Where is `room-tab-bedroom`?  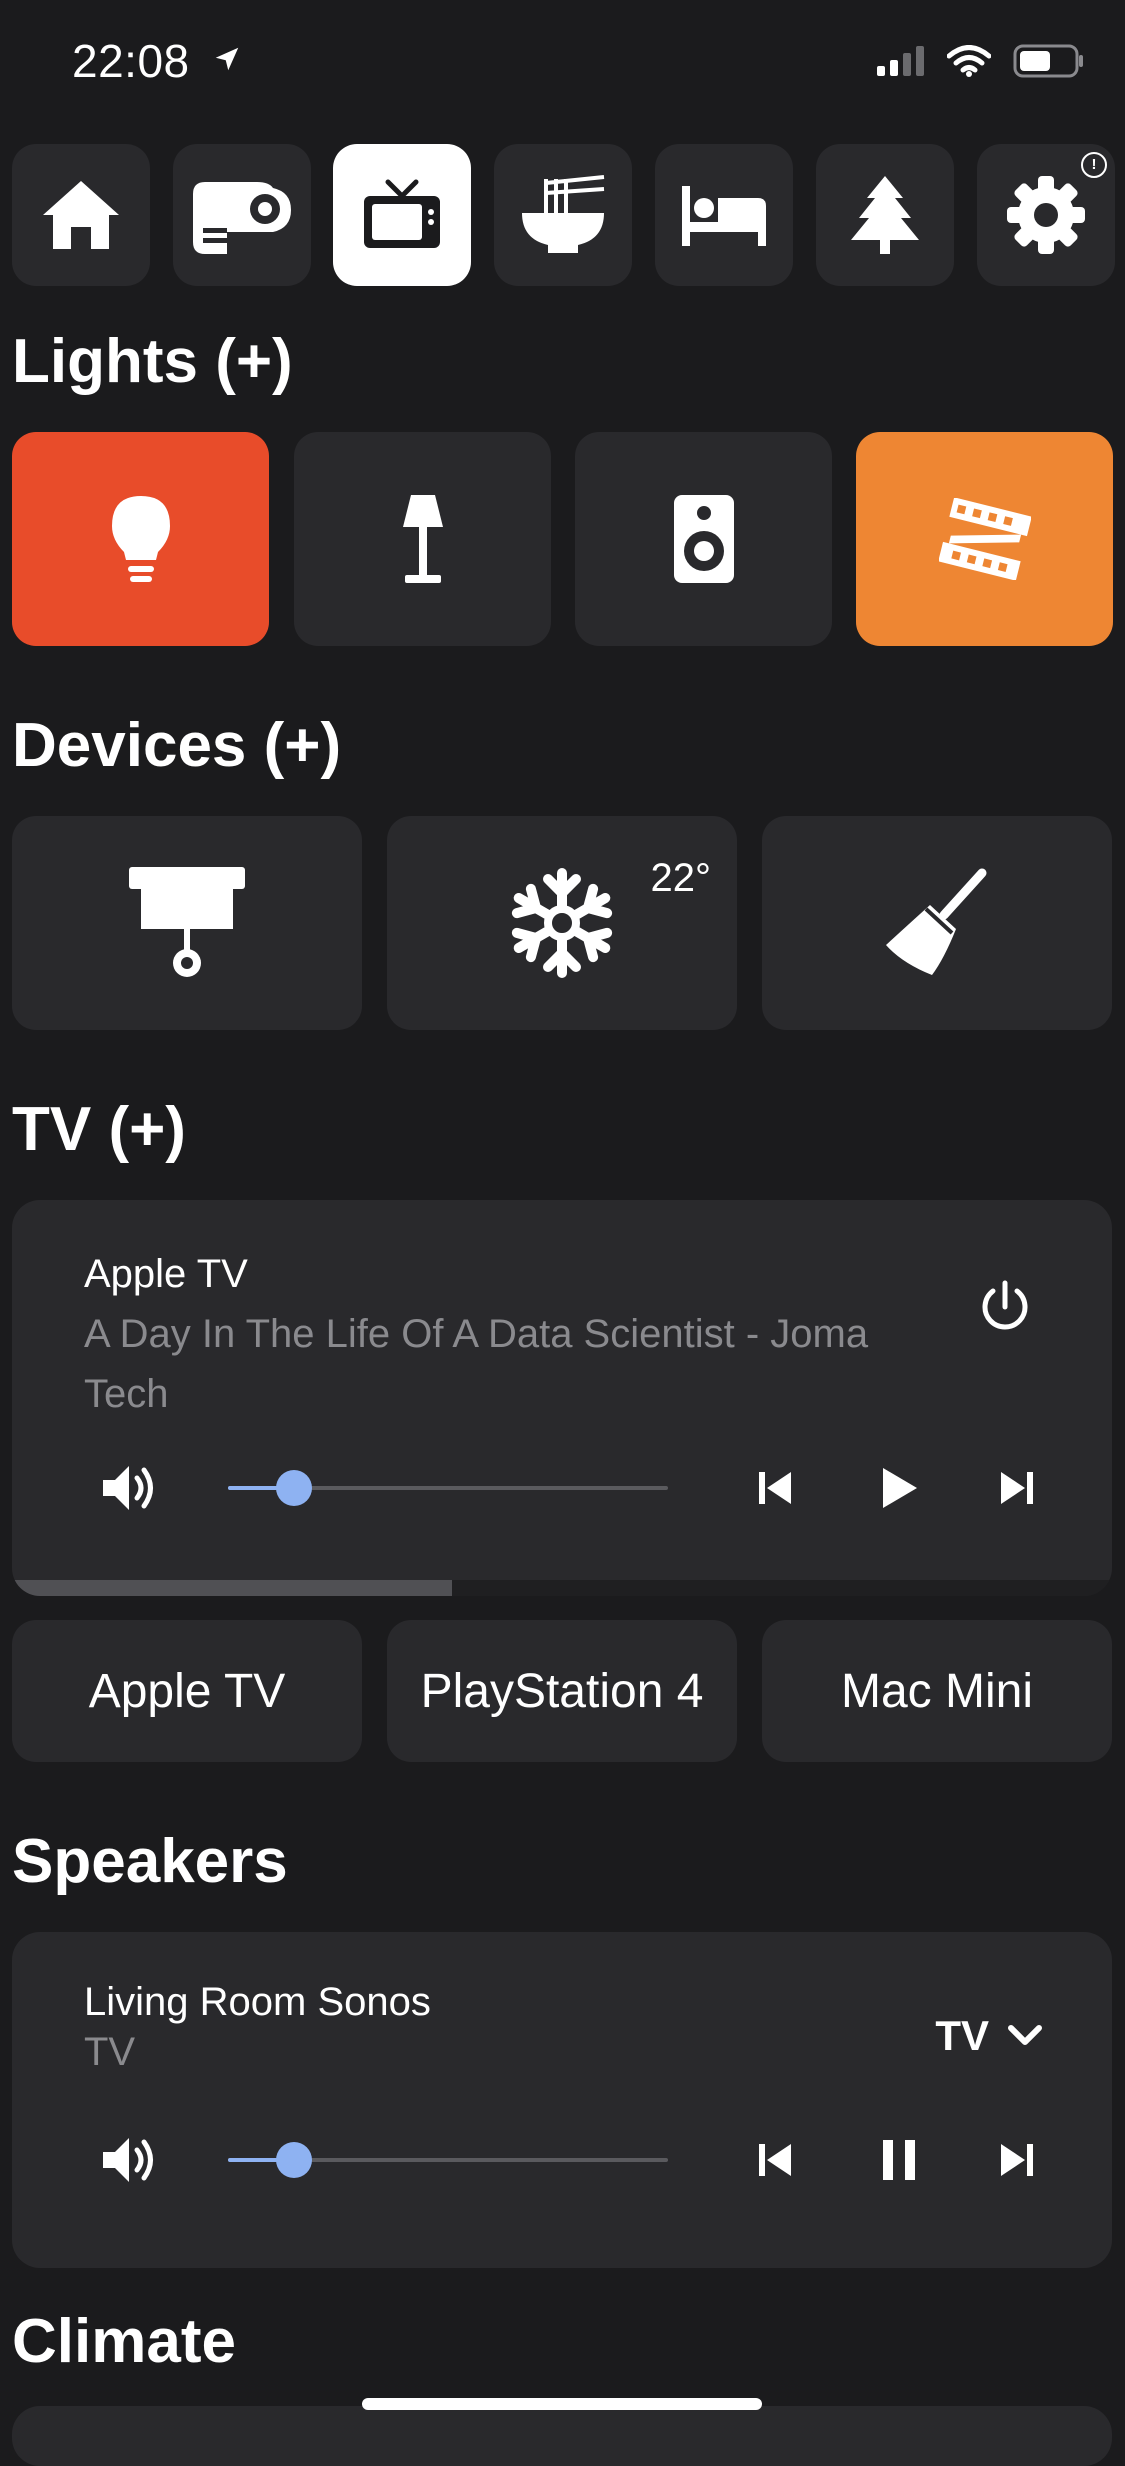
room-tab-bedroom is located at coordinates (724, 215).